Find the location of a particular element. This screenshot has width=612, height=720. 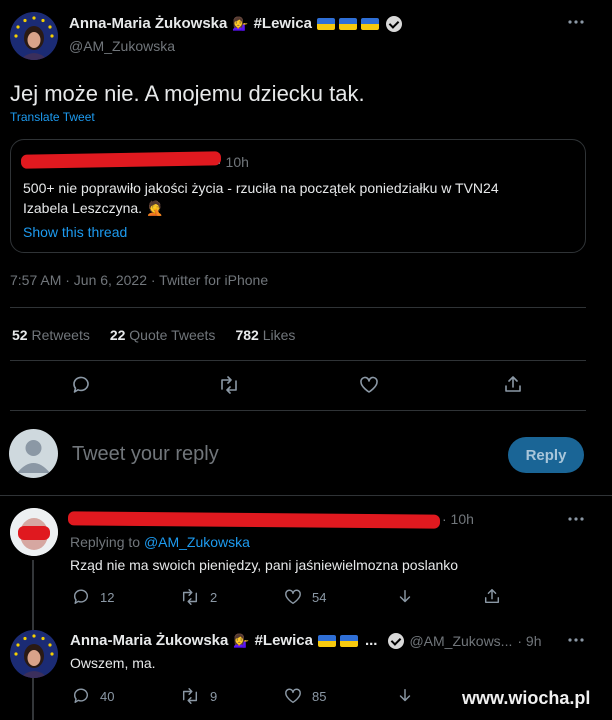

quoted-tweet-text-line2: Izabela Leszczyna. 🤦 is located at coordinates (93, 208).